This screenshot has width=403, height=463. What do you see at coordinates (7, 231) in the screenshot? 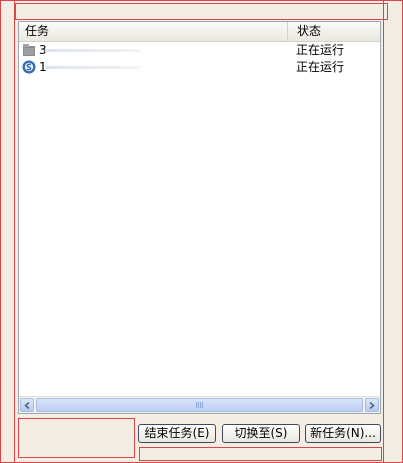
I see `left-border-panel` at bounding box center [7, 231].